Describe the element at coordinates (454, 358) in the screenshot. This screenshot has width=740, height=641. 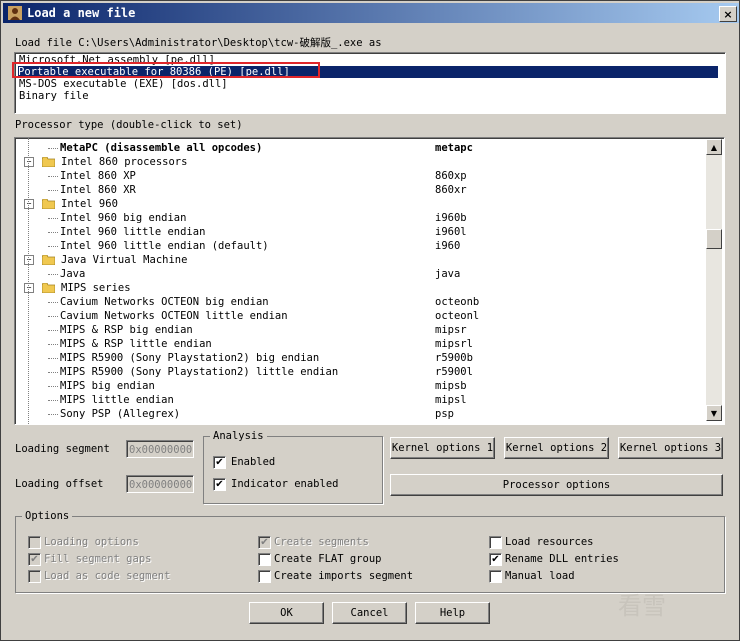
I see `processor-code: r5900b` at that location.